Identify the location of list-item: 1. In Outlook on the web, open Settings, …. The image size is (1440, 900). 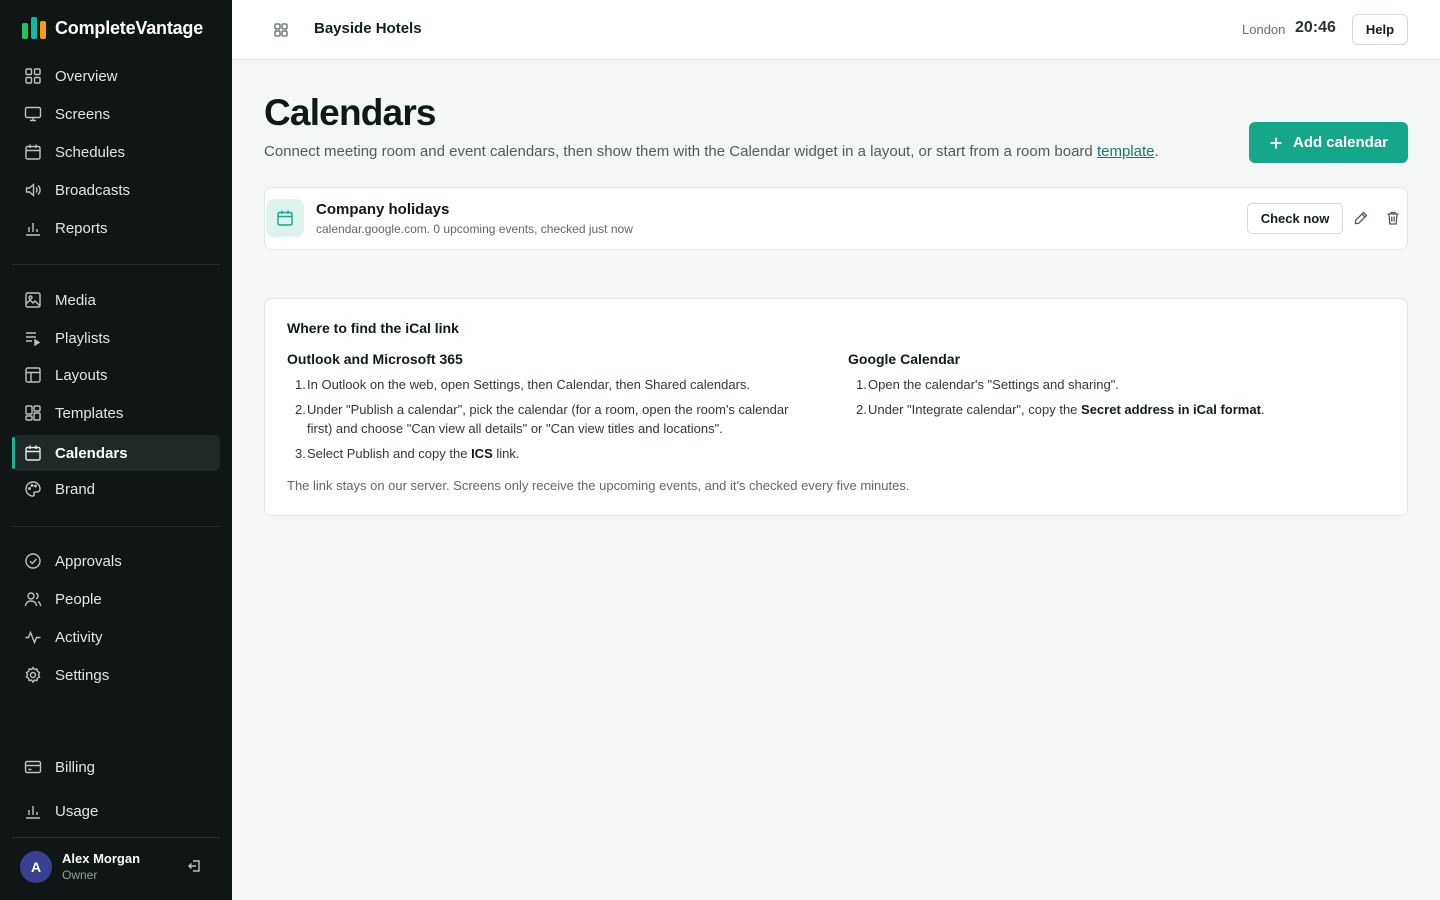
(523, 384).